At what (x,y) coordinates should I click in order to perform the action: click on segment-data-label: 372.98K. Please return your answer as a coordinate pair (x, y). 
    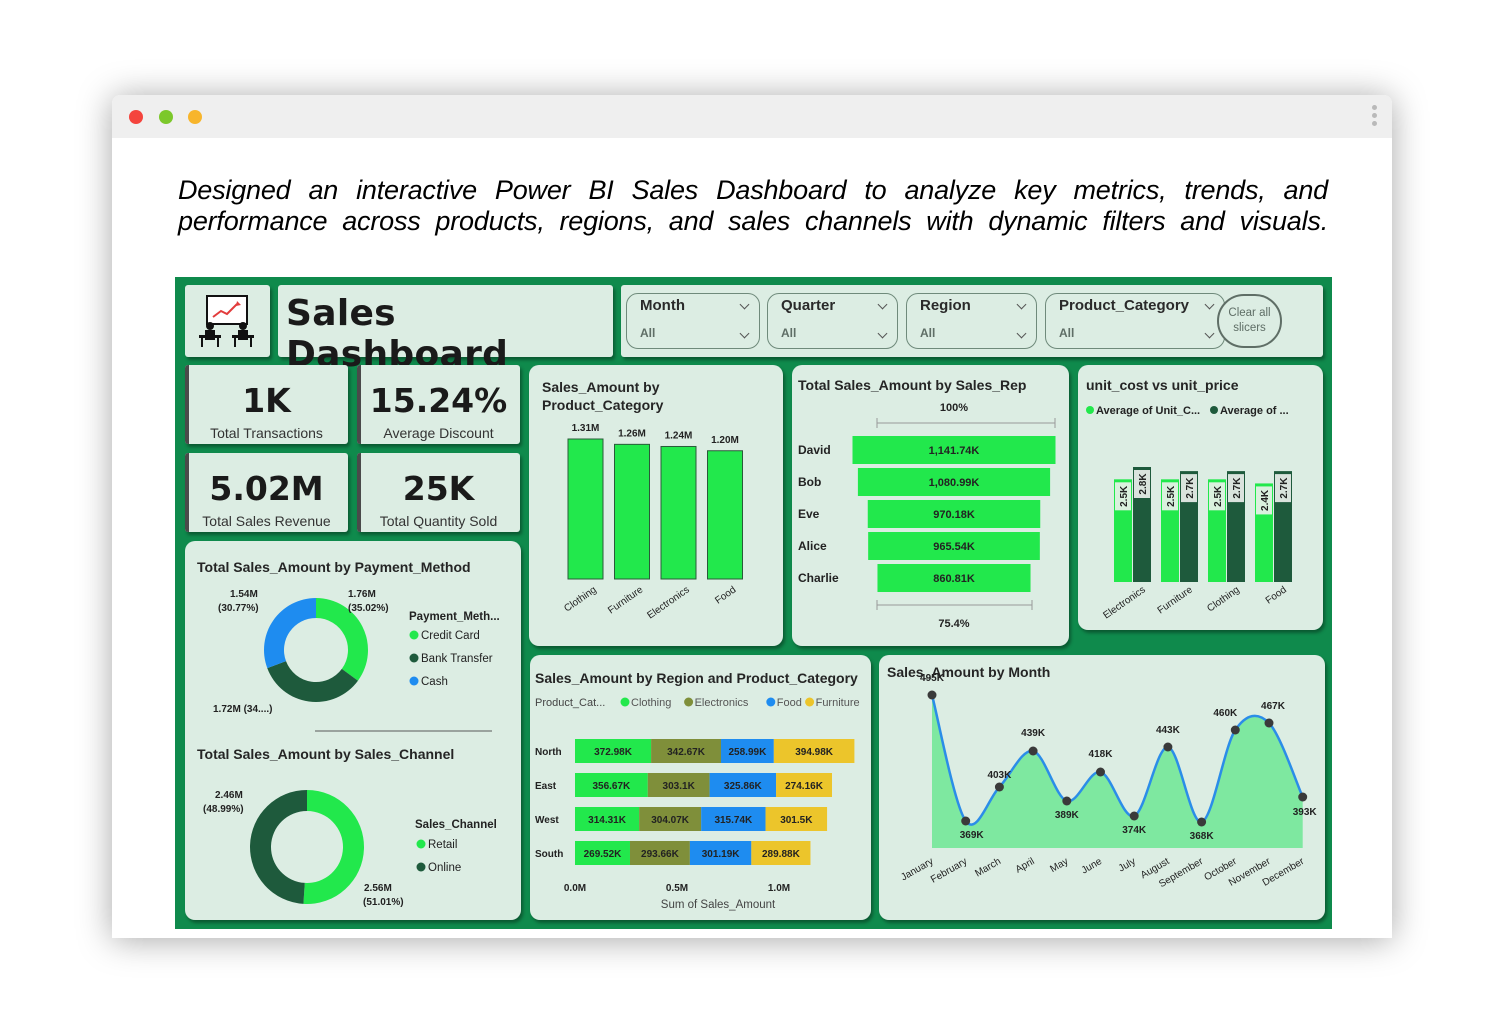
    Looking at the image, I should click on (613, 752).